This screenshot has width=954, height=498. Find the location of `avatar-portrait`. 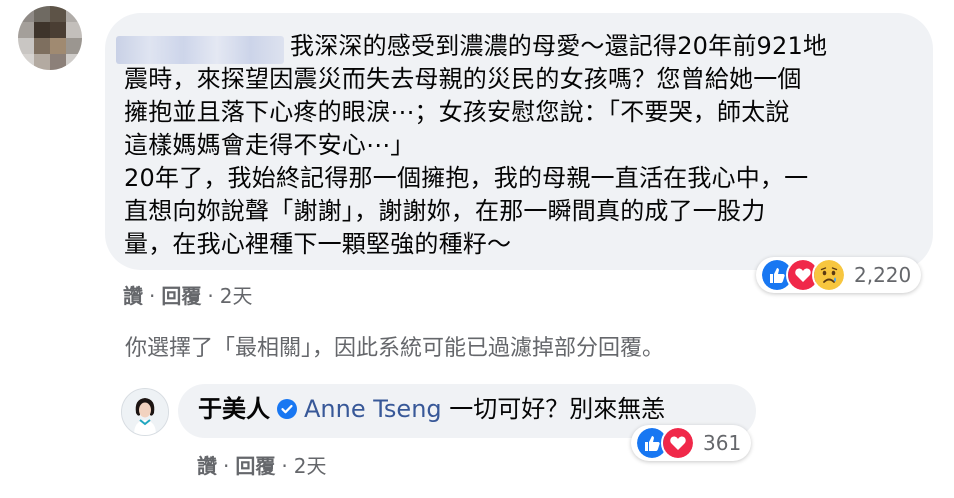

avatar-portrait is located at coordinates (145, 412).